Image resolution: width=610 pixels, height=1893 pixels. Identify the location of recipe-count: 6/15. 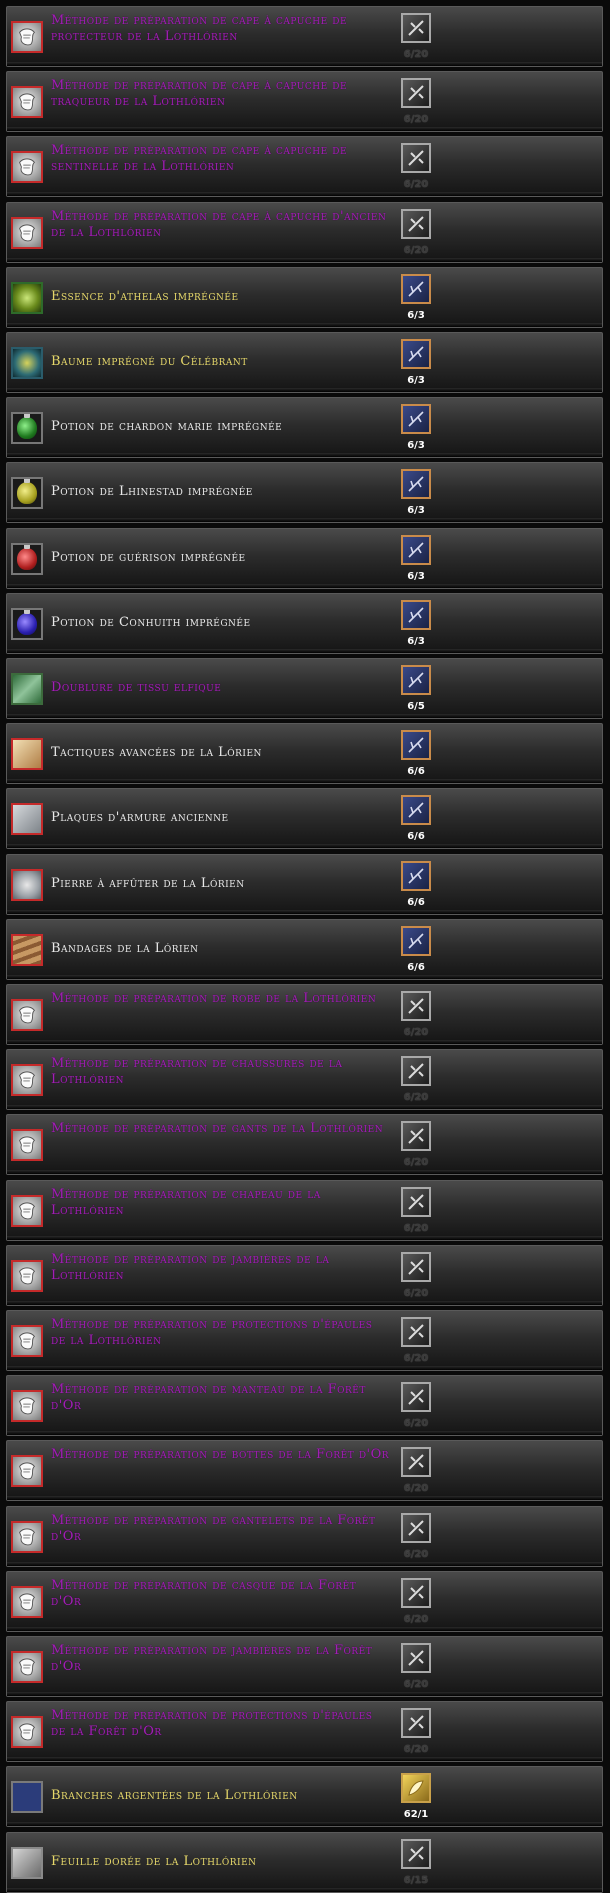
(416, 1880).